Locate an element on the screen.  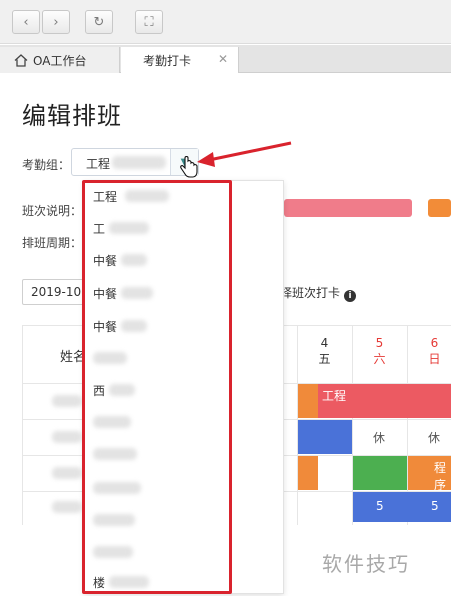
tab-attendance: 考勤打卡 ✕ is located at coordinates (180, 60).